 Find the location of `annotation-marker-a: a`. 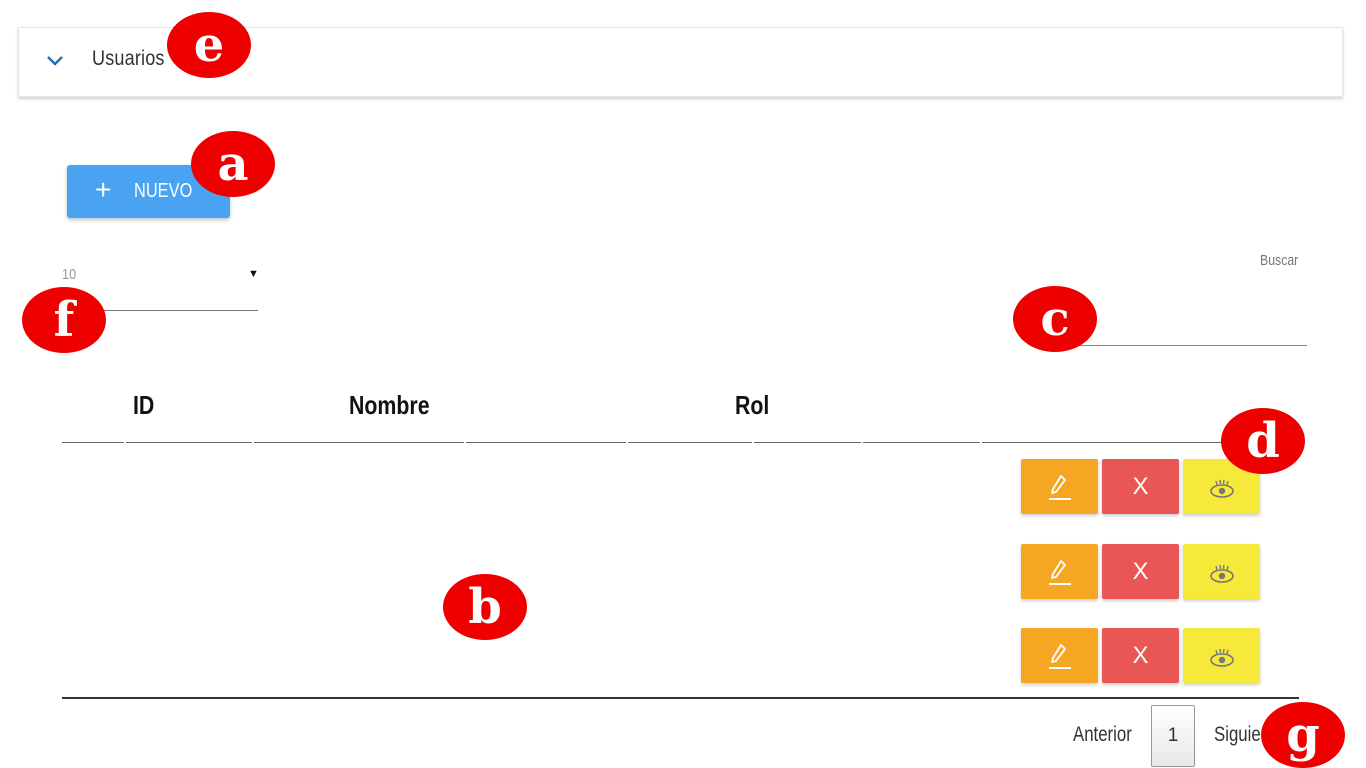

annotation-marker-a: a is located at coordinates (233, 164).